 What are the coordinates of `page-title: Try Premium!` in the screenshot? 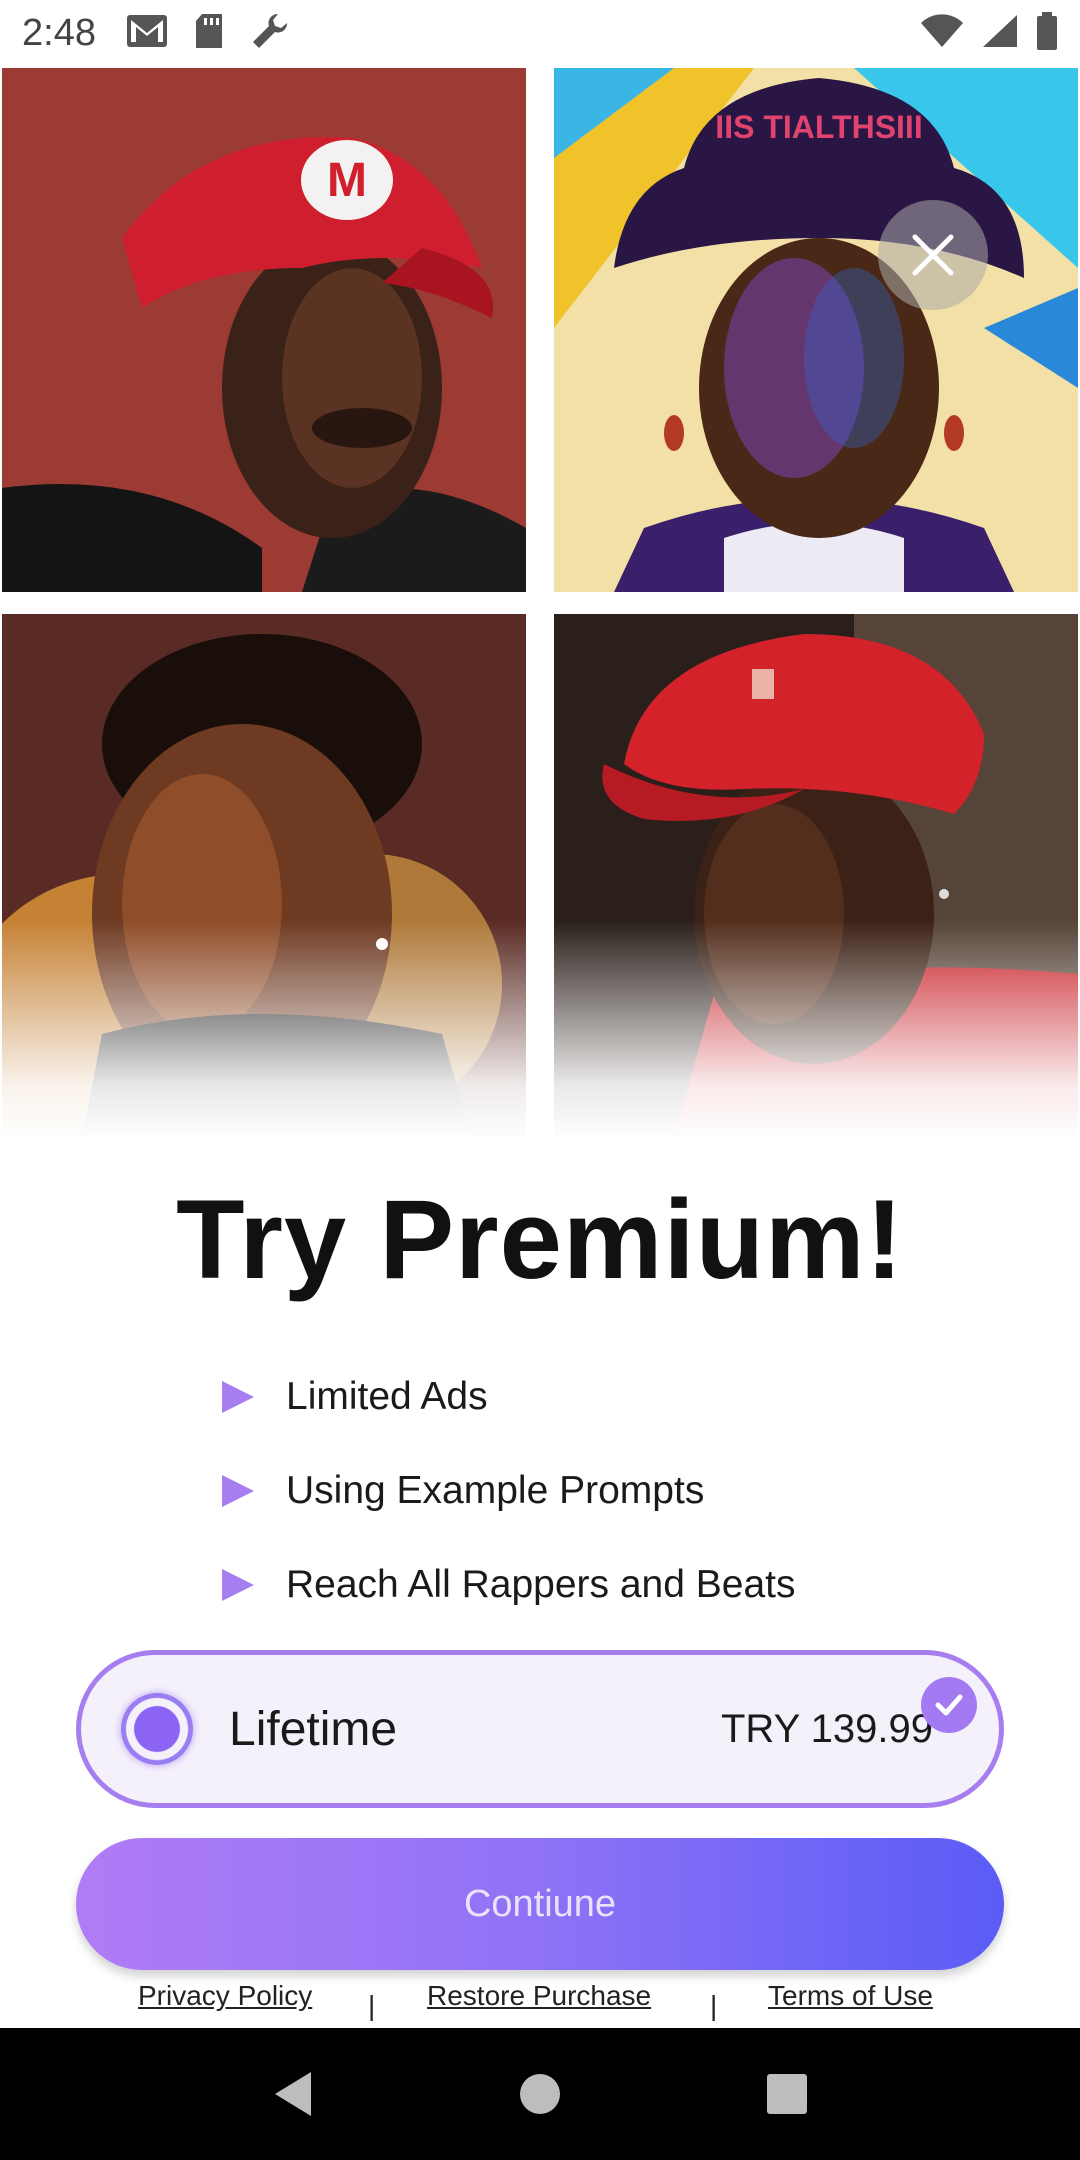 It's located at (540, 1239).